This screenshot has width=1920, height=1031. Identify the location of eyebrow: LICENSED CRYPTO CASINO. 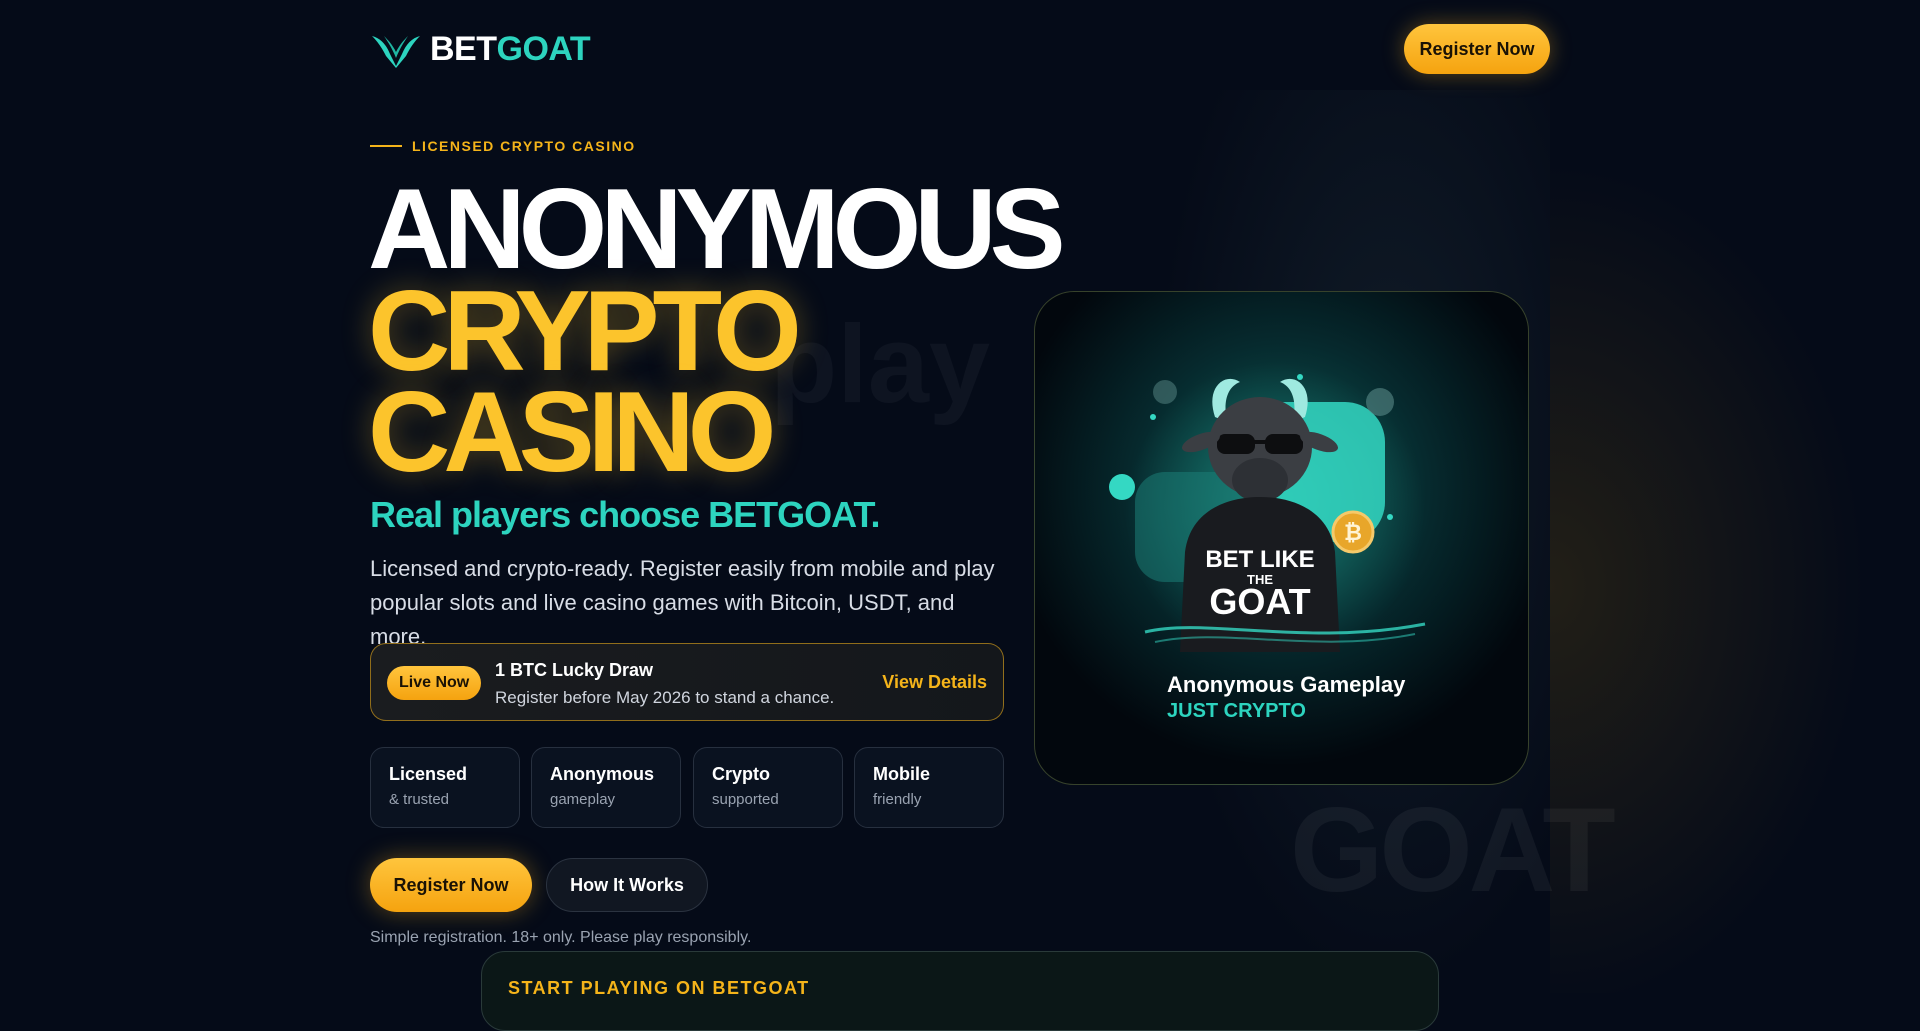
(503, 146).